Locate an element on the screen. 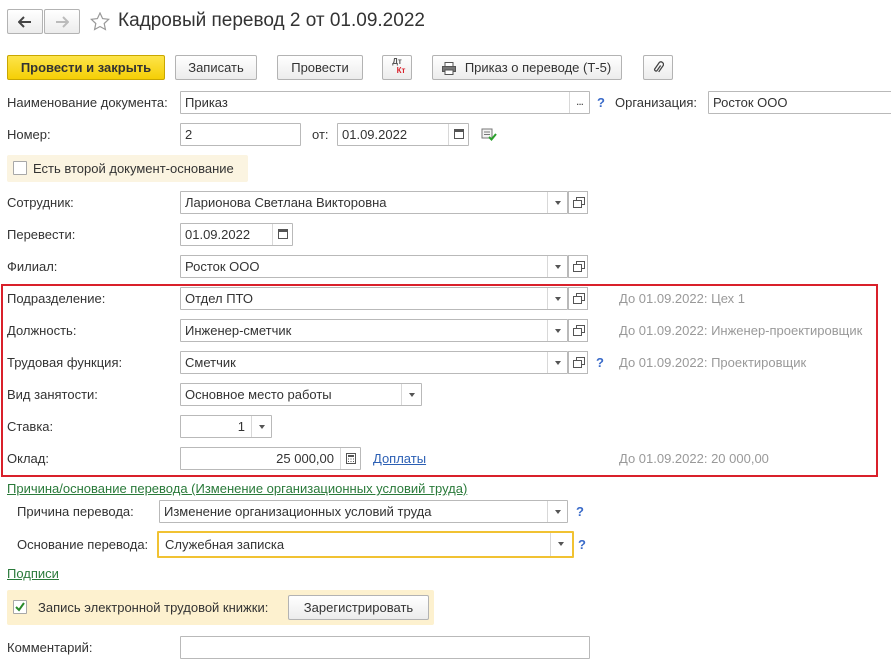  org-field: Росток ООО is located at coordinates (799, 102).